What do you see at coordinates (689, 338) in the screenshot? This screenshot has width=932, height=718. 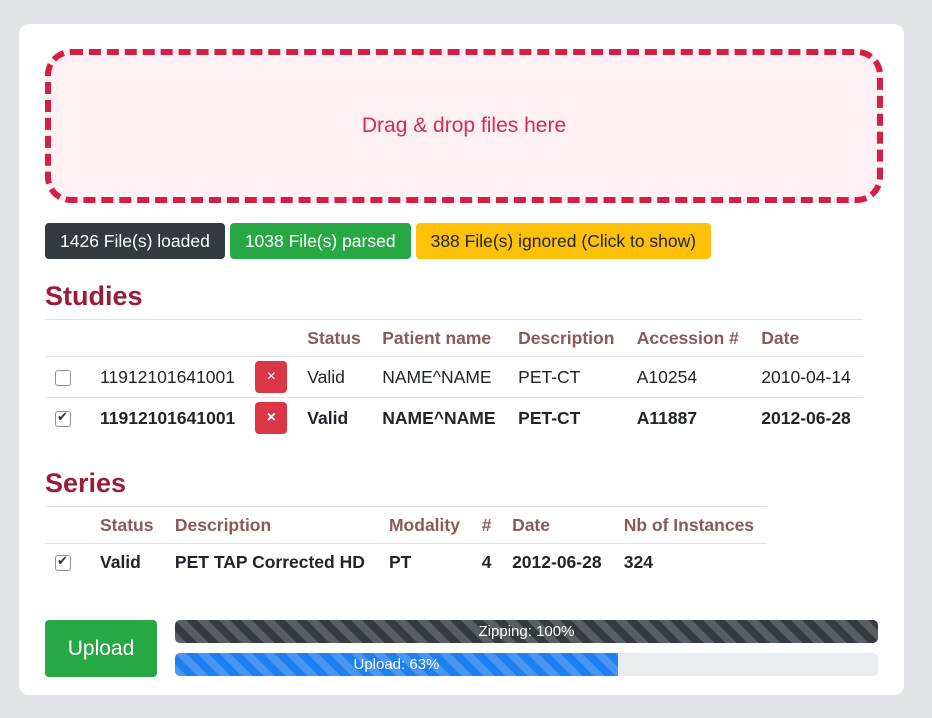 I see `header-accession: Accession #` at bounding box center [689, 338].